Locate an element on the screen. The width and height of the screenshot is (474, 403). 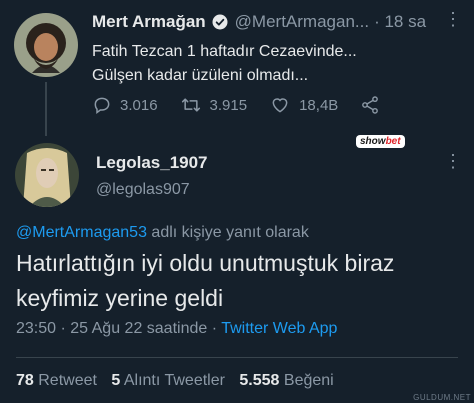
likes-stat-count: 5.558 is located at coordinates (259, 380).